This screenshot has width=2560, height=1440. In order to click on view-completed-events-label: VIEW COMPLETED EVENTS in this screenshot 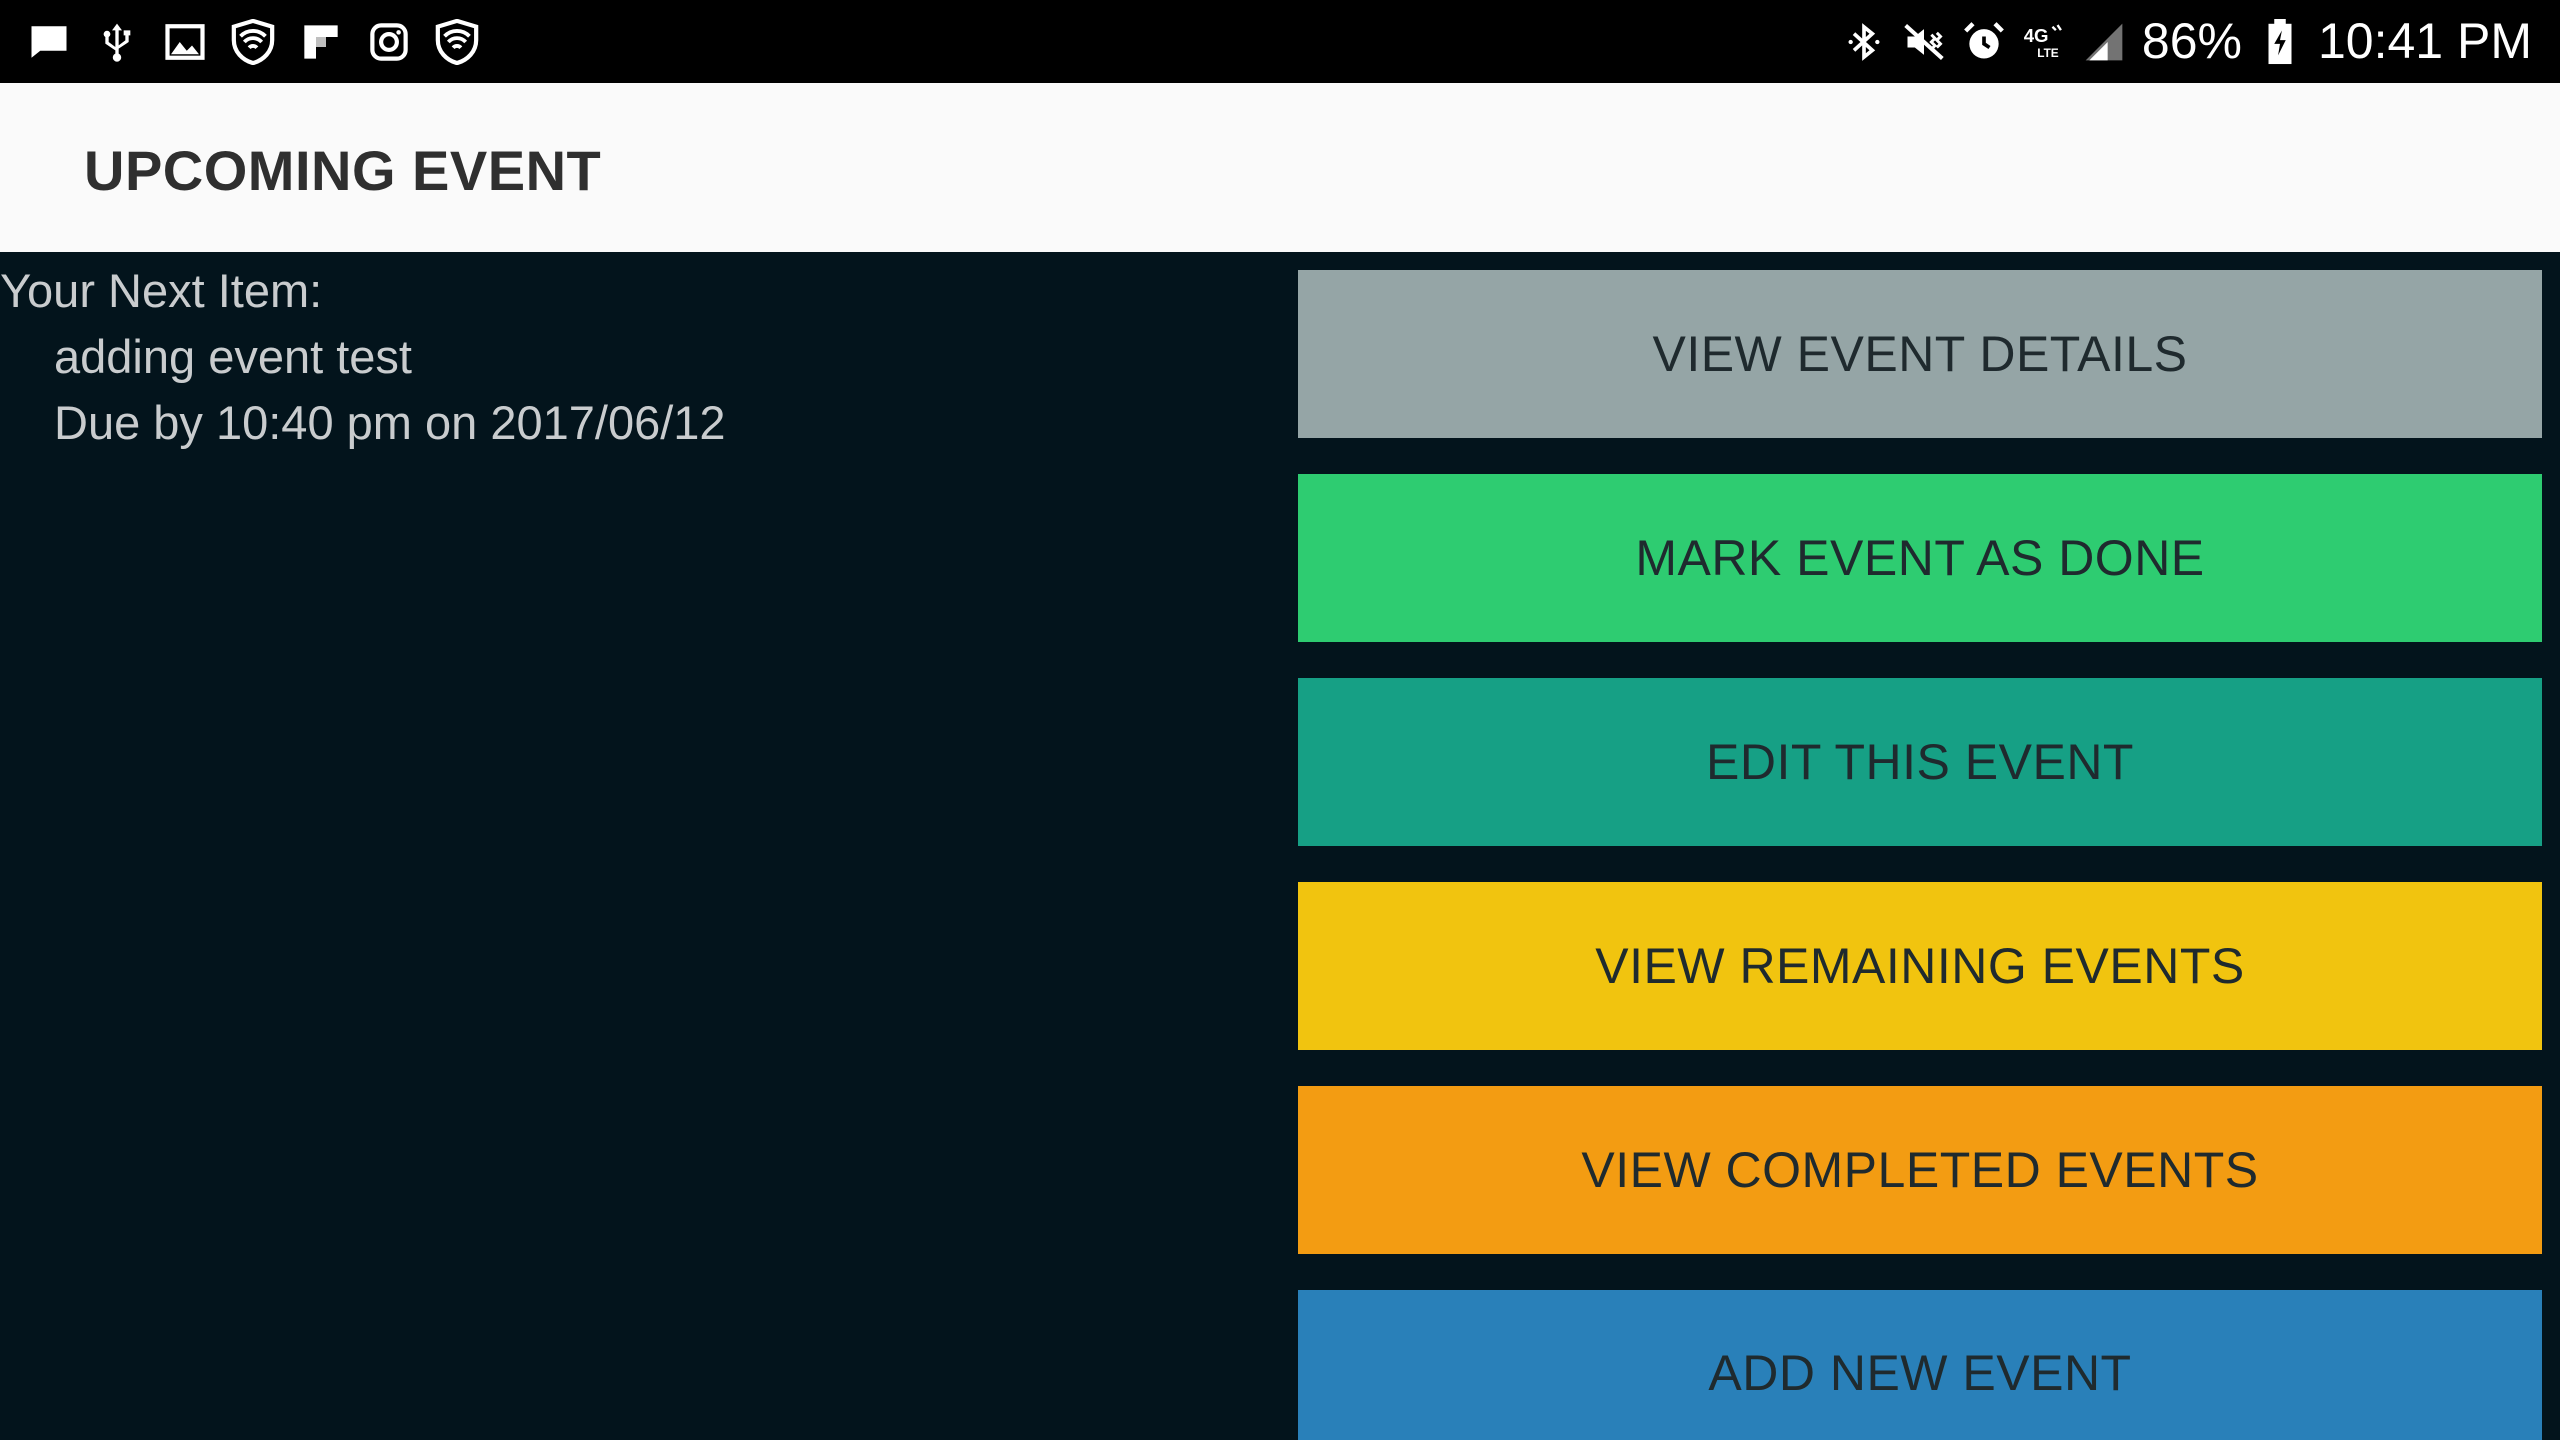, I will do `click(1920, 1170)`.